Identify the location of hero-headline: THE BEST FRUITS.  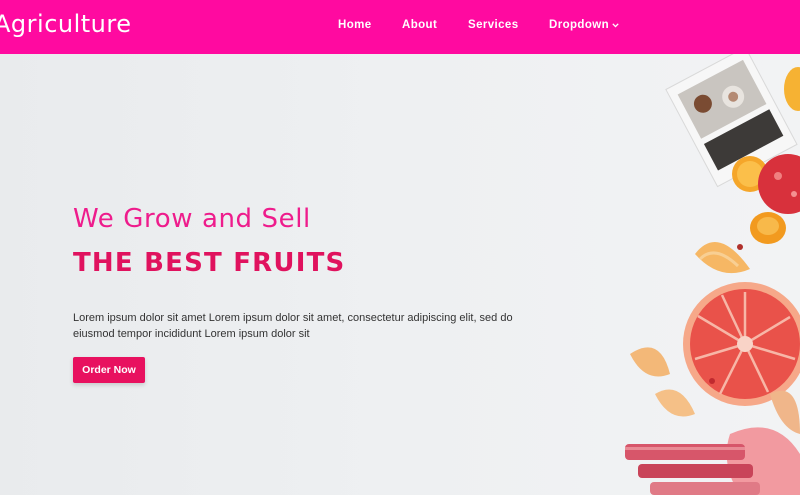
(209, 263).